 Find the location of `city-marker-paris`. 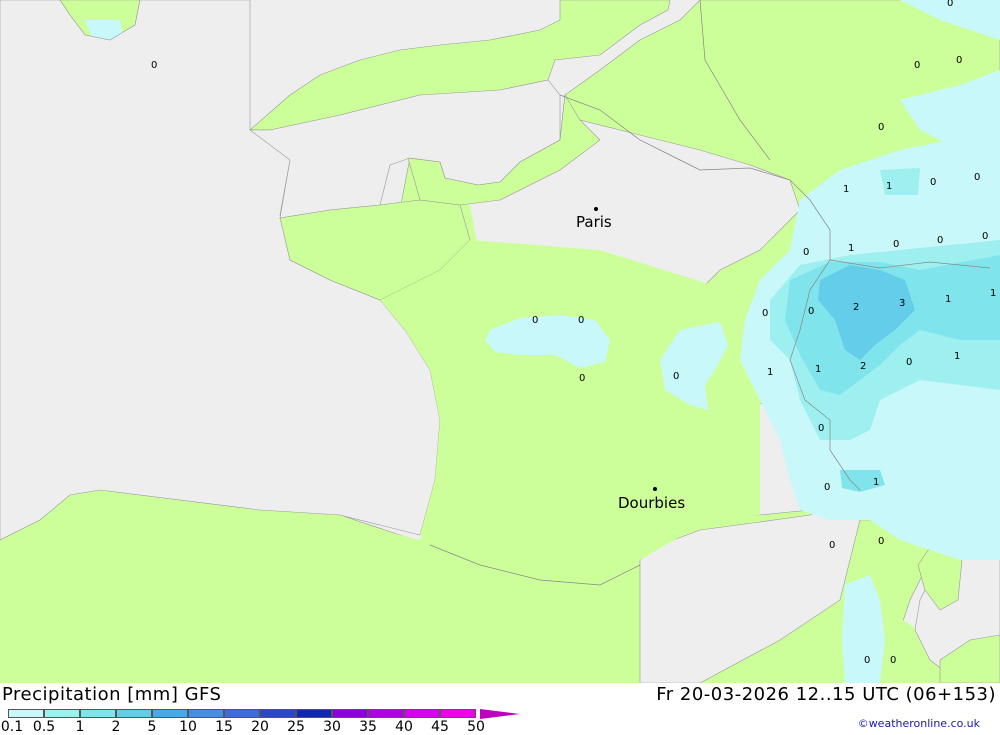

city-marker-paris is located at coordinates (596, 209).